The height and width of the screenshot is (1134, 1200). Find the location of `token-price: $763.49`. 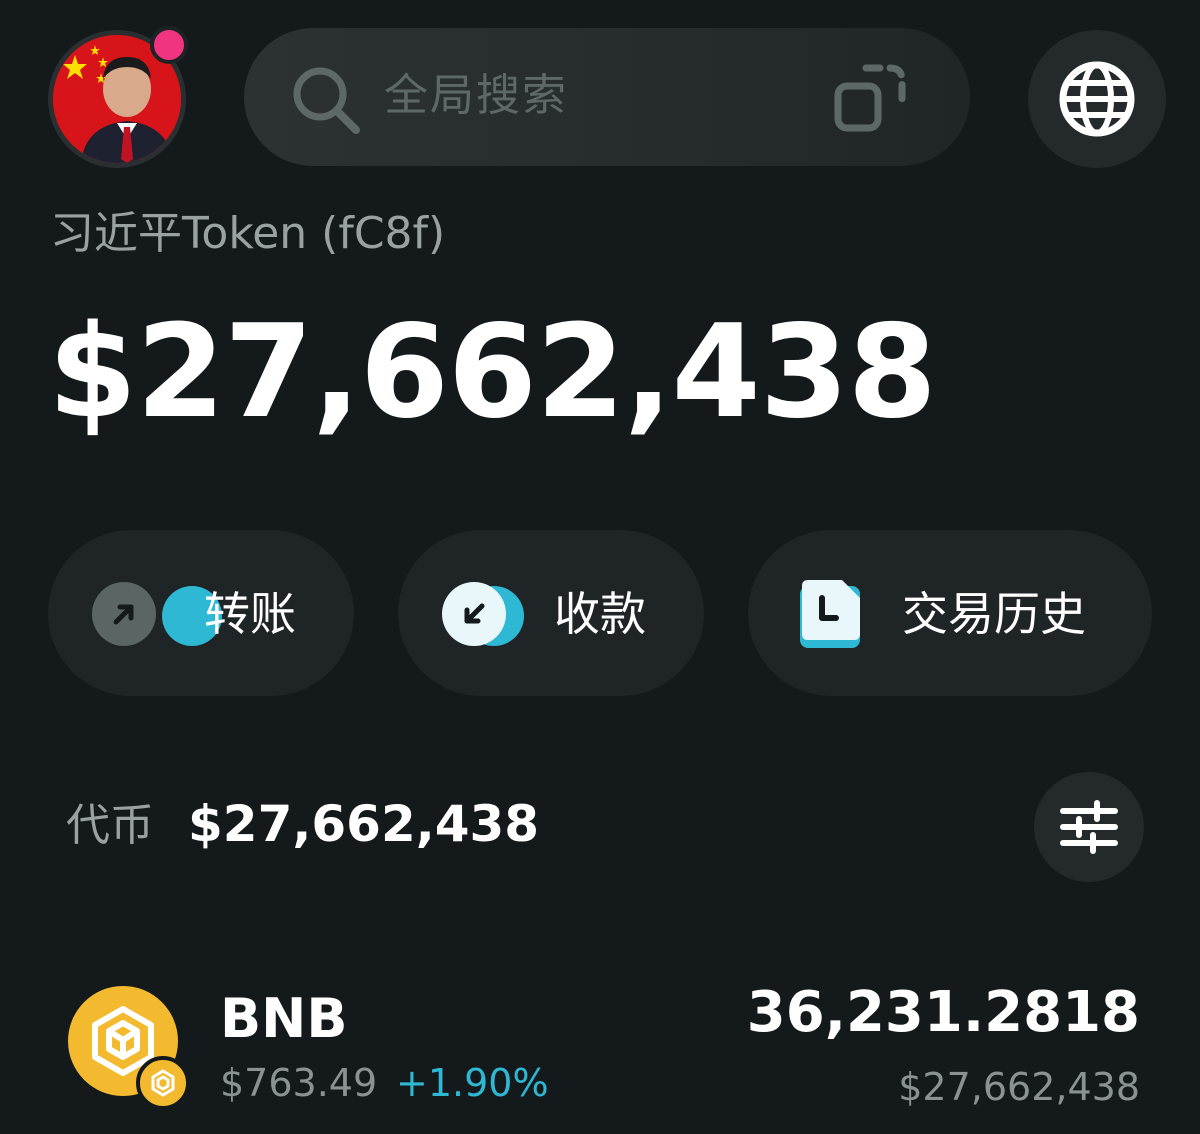

token-price: $763.49 is located at coordinates (299, 1083).